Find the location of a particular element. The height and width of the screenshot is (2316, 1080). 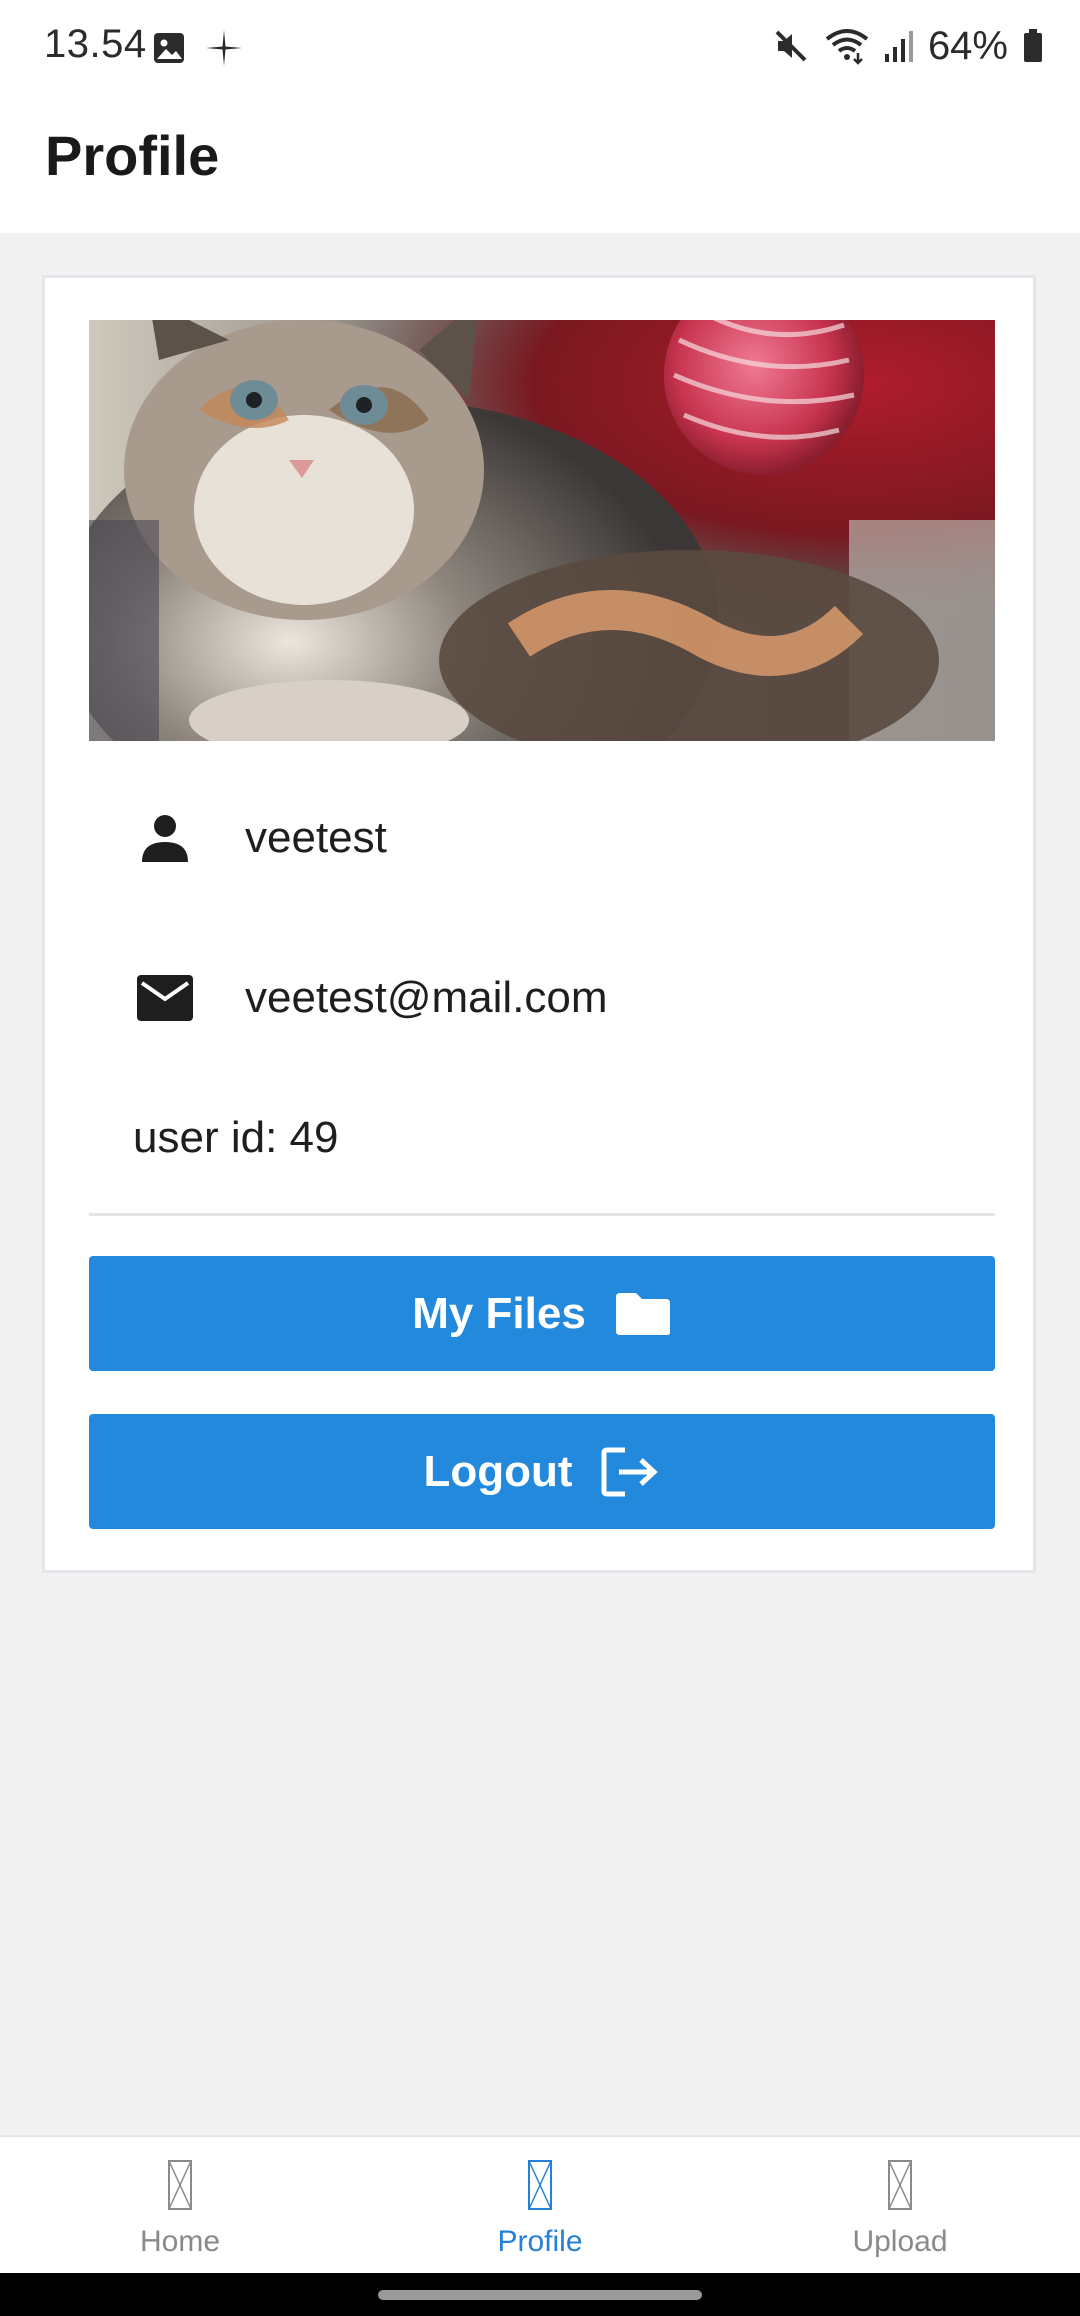

page-title: Profile is located at coordinates (132, 155).